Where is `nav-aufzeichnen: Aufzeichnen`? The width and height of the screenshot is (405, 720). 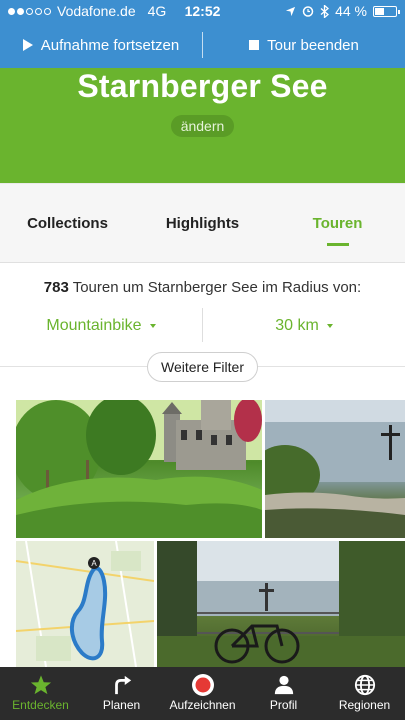
nav-aufzeichnen: Aufzeichnen is located at coordinates (202, 693).